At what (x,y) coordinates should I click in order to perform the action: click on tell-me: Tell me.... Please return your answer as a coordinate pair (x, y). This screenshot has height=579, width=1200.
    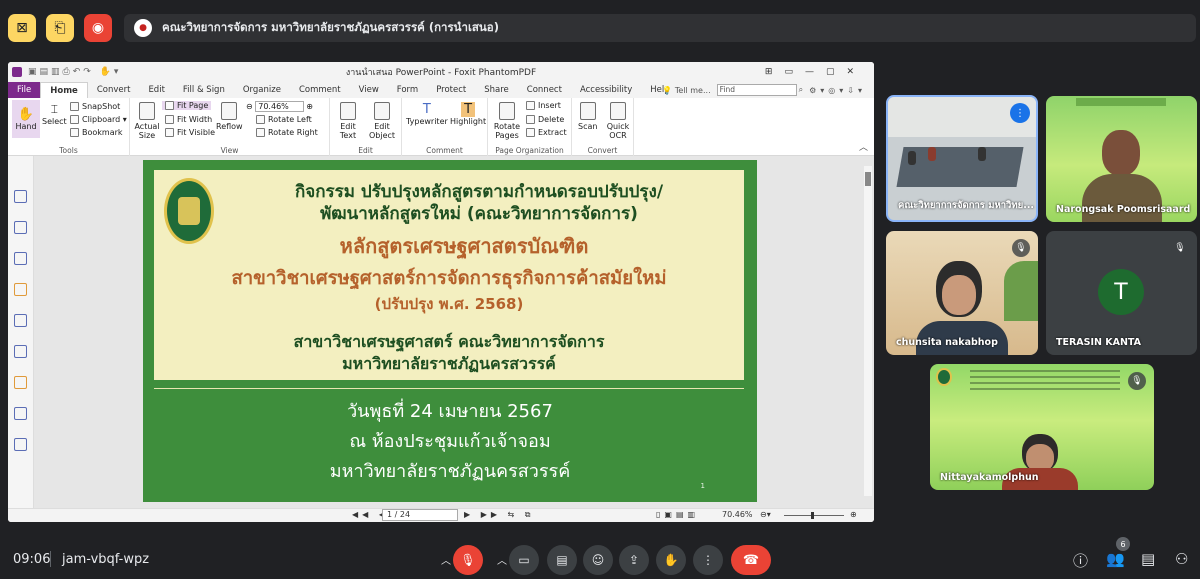
    Looking at the image, I should click on (693, 90).